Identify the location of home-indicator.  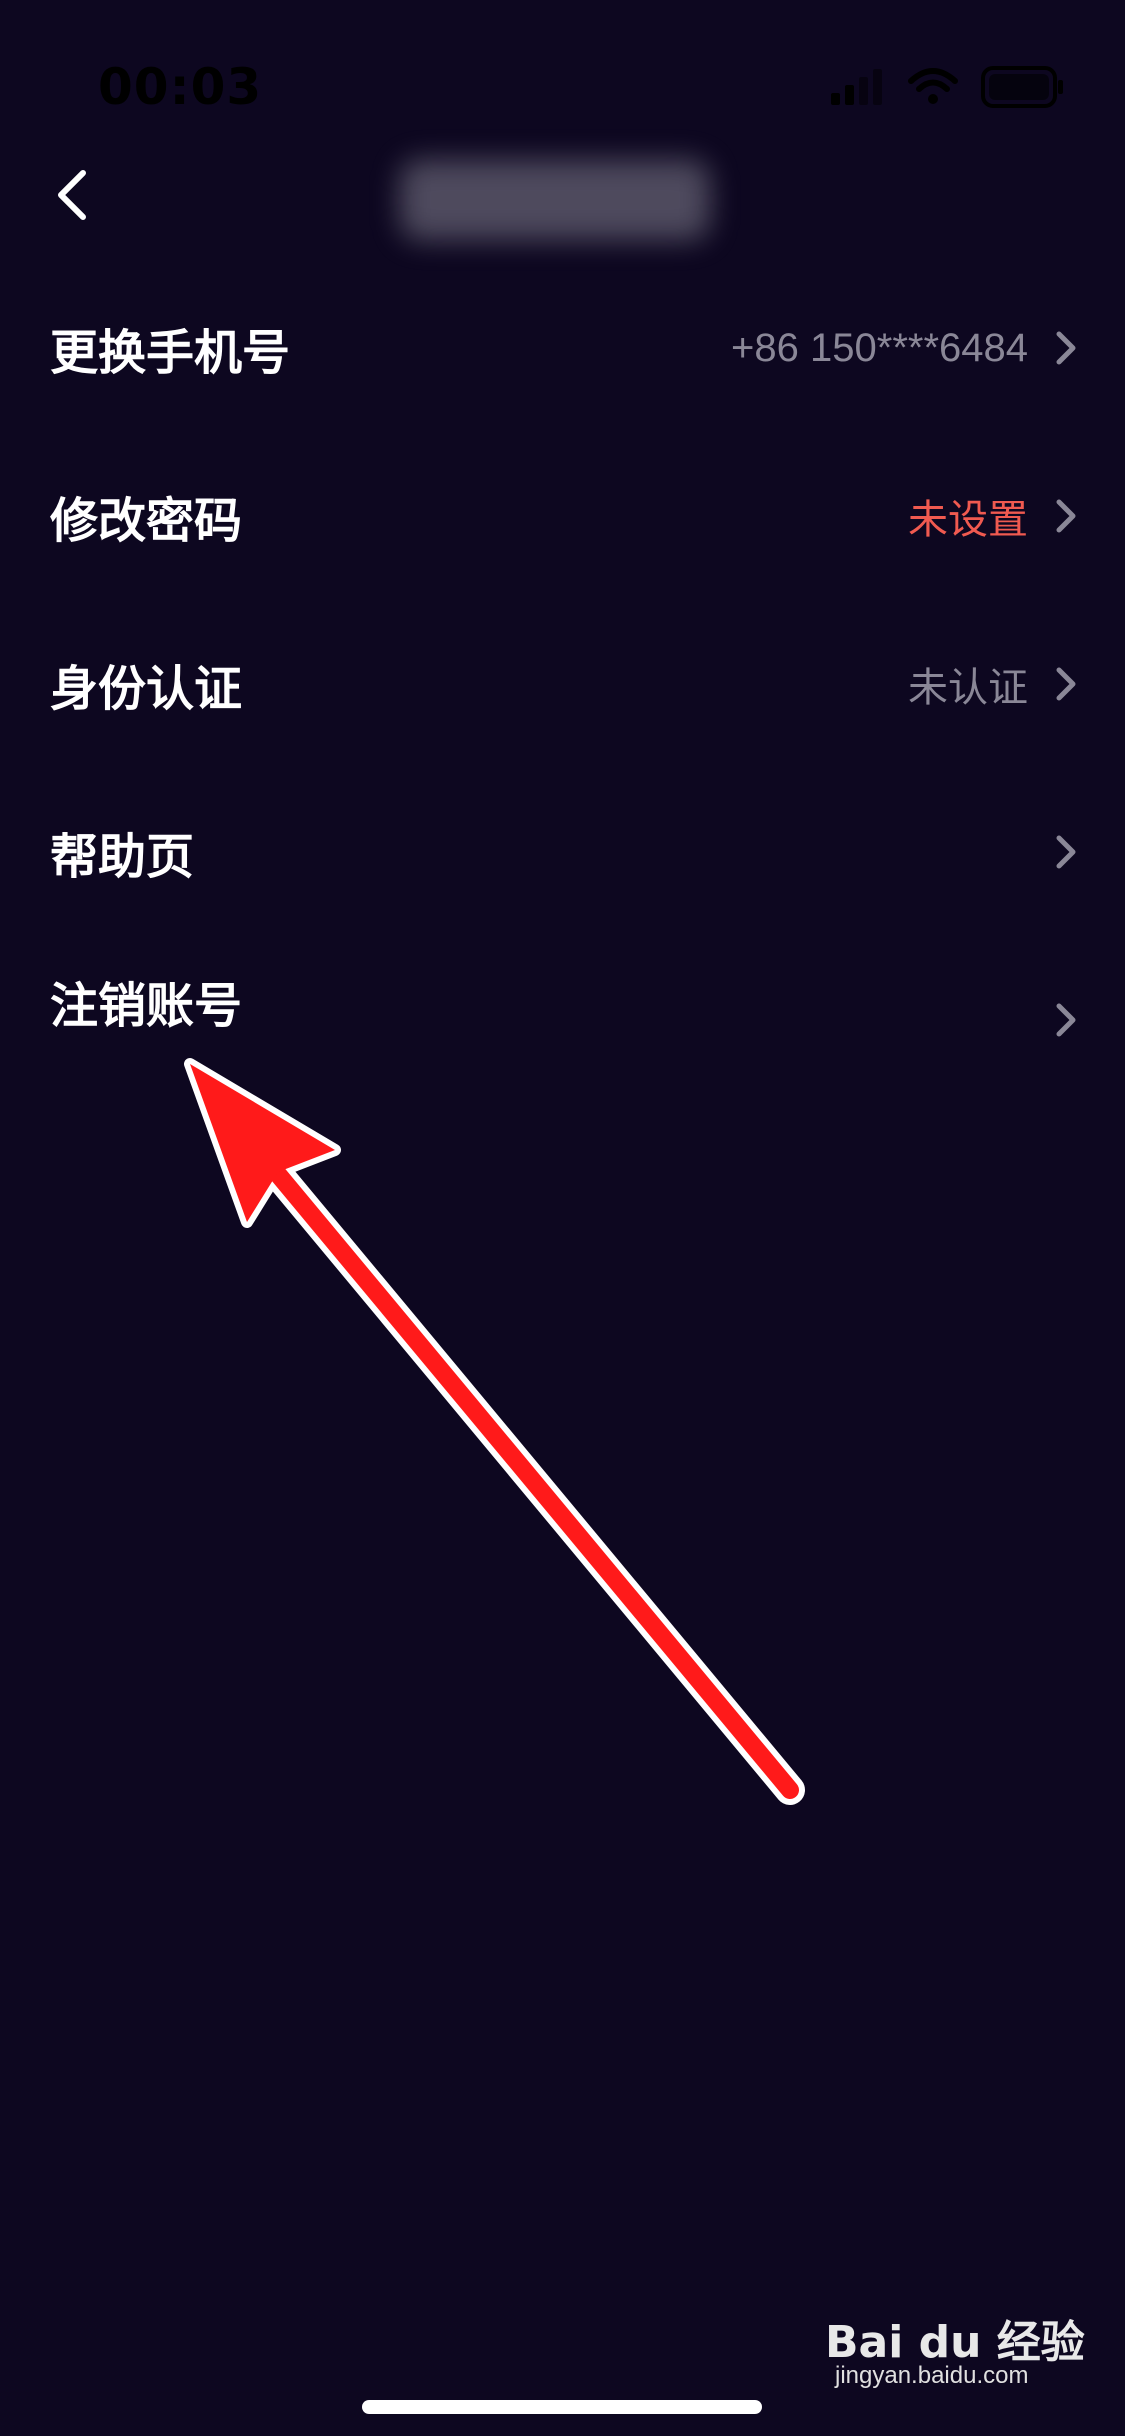
(562, 2407).